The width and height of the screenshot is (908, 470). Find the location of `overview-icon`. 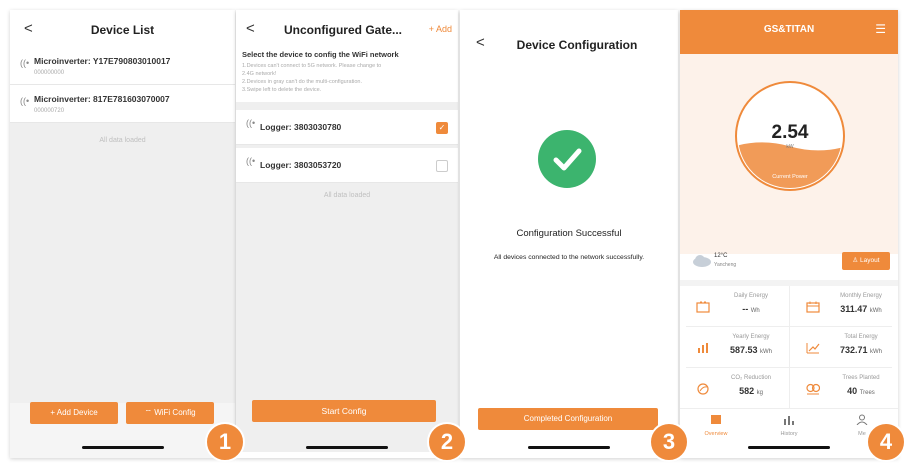

overview-icon is located at coordinates (716, 419).